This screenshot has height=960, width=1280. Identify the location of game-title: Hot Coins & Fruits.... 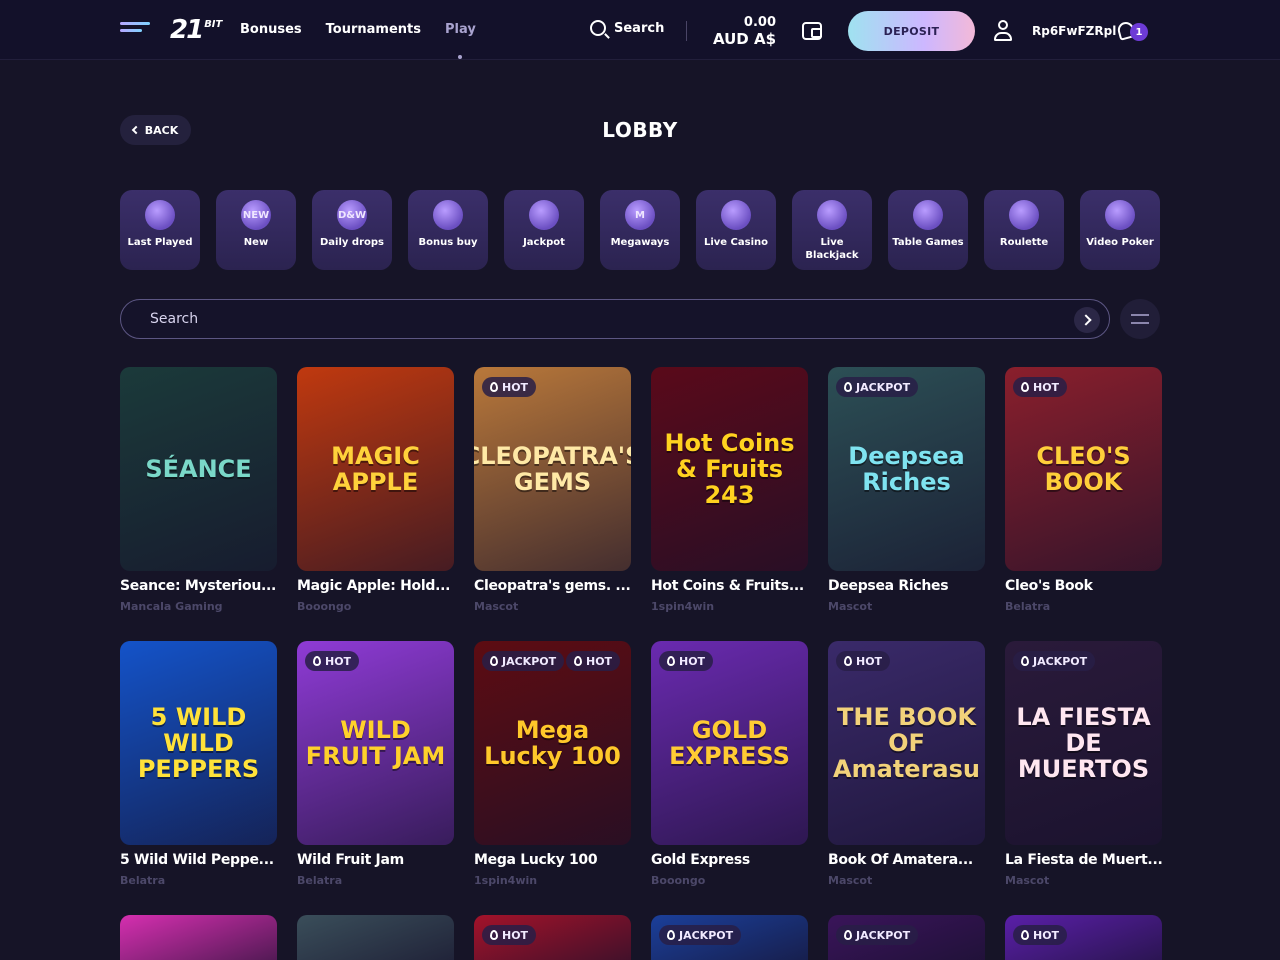
(729, 586).